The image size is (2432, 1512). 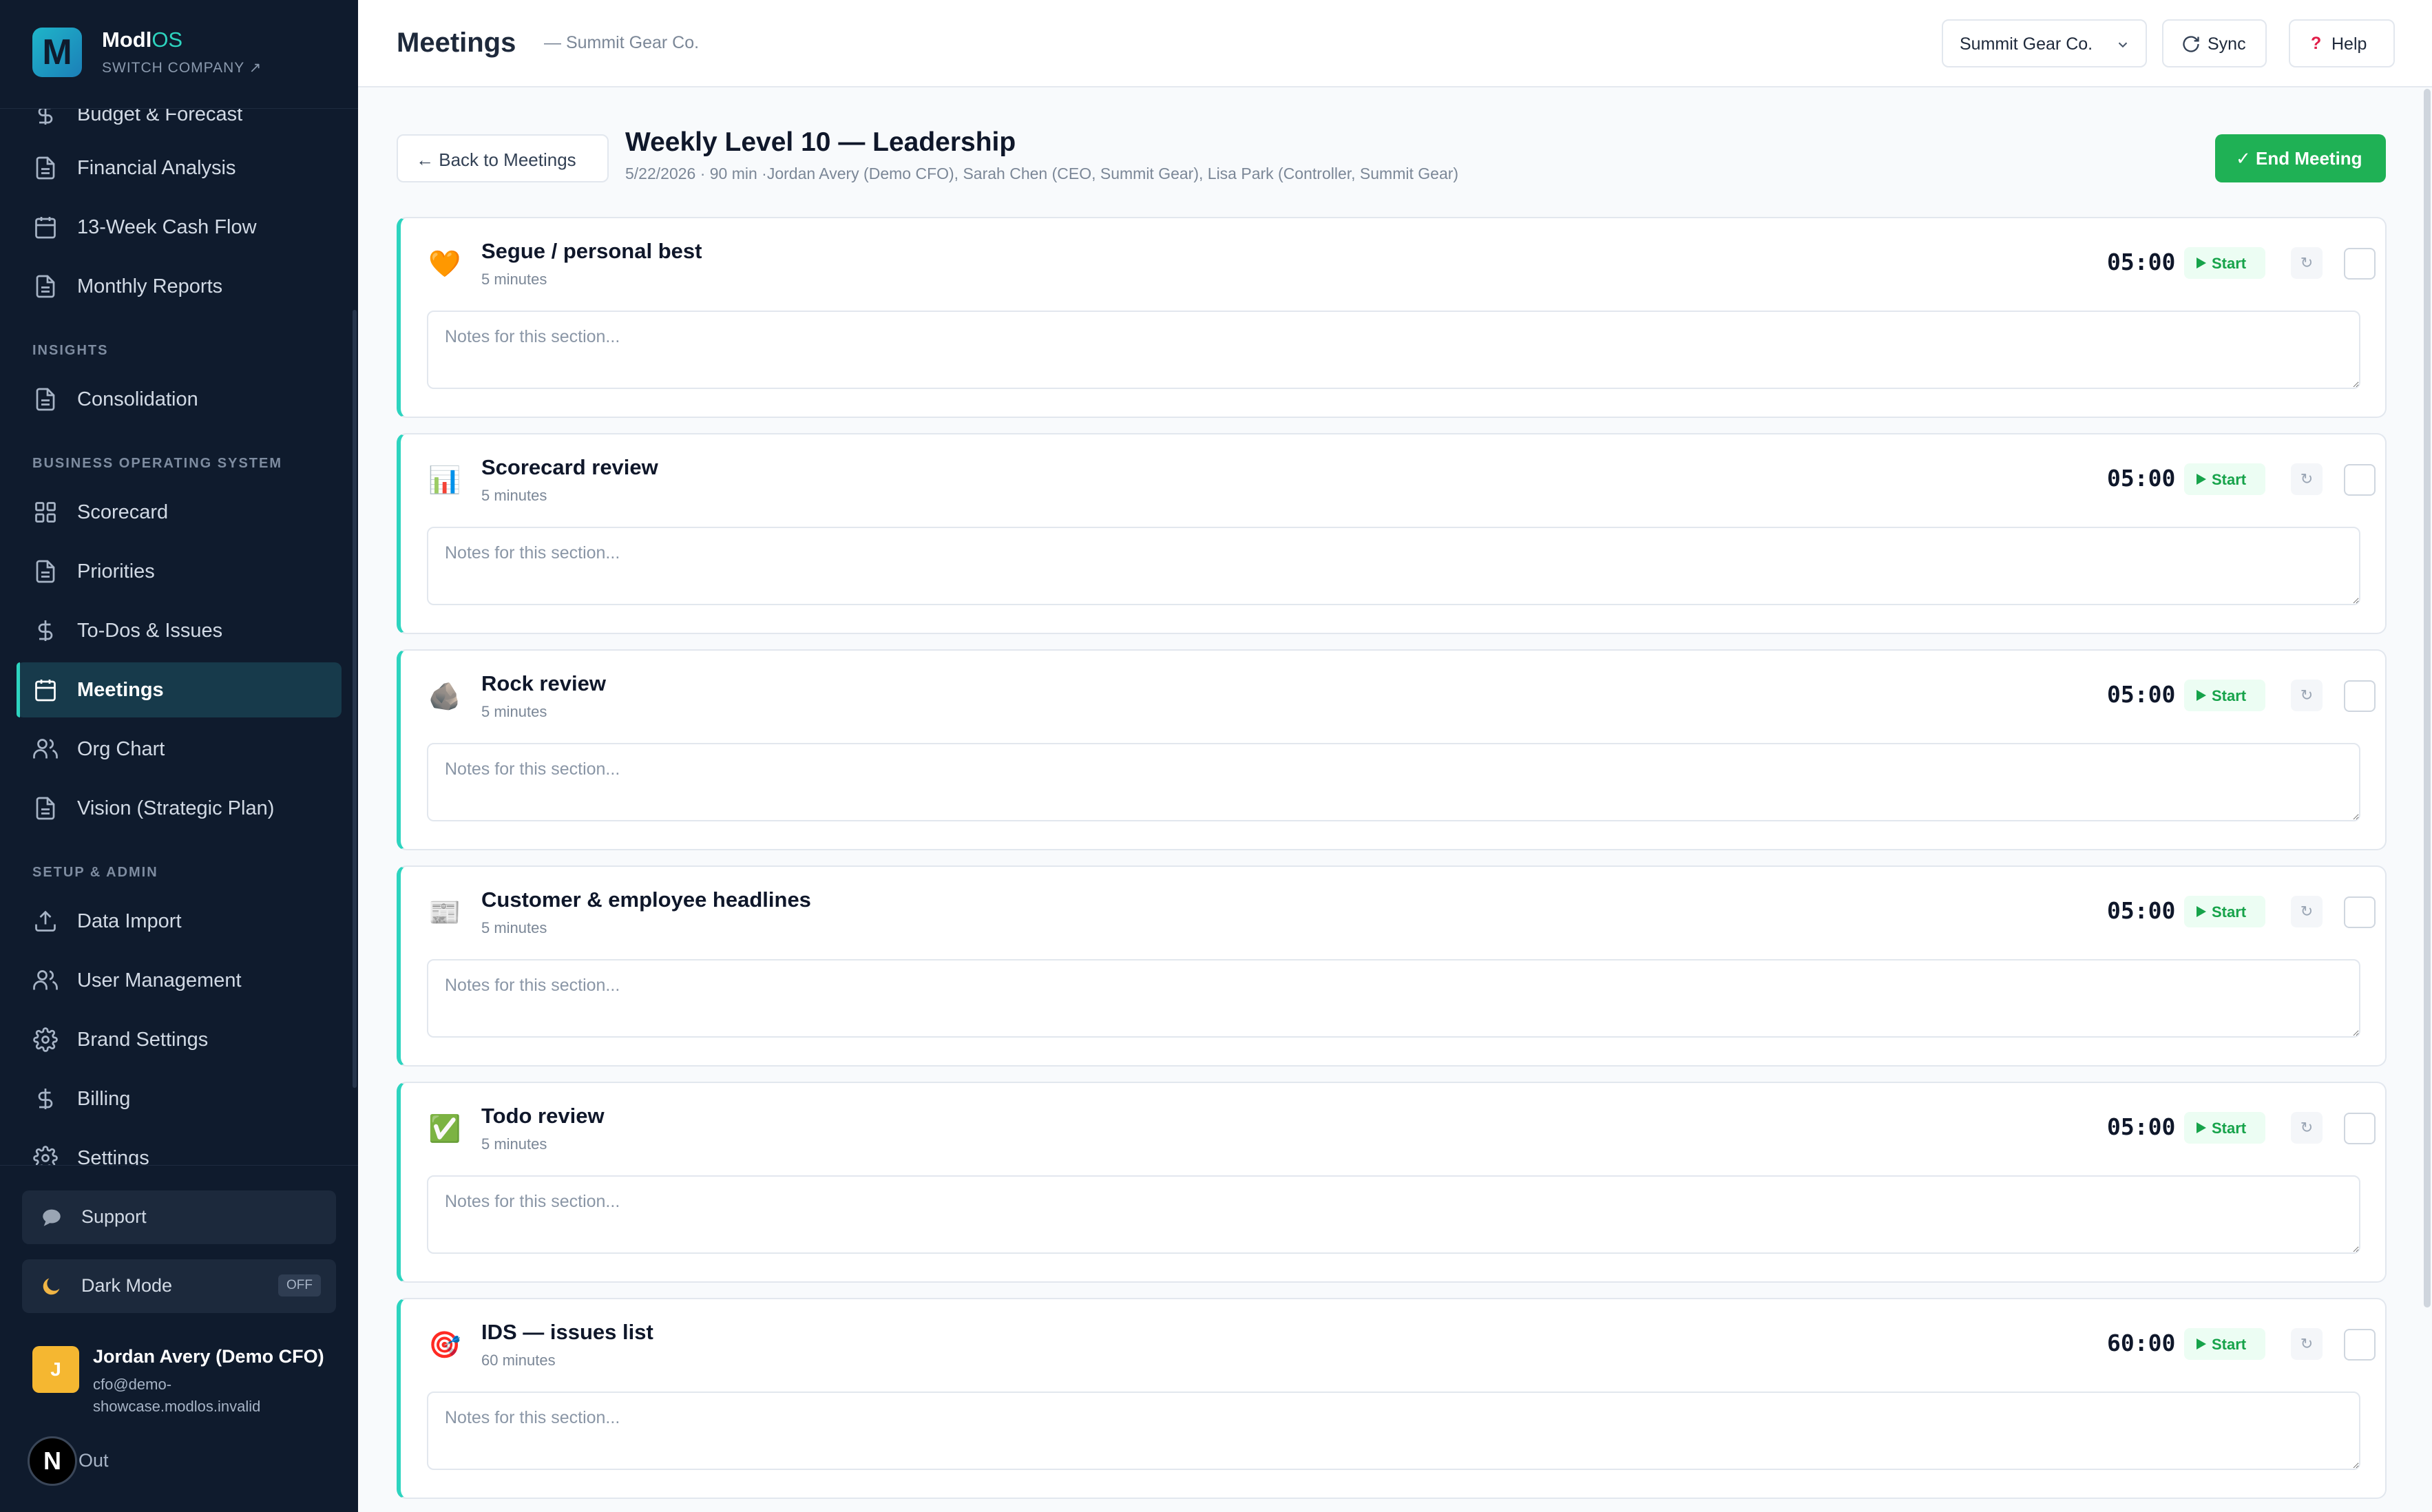 What do you see at coordinates (114, 1216) in the screenshot?
I see `support-label: Support` at bounding box center [114, 1216].